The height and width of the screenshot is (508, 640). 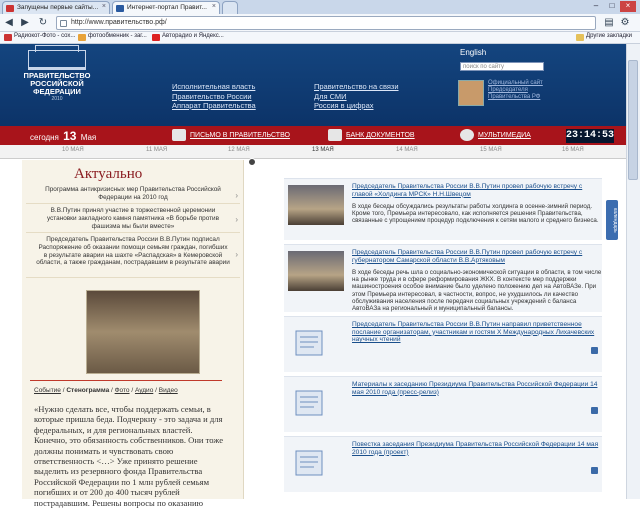 What do you see at coordinates (70, 136) in the screenshot?
I see `today-day: 13` at bounding box center [70, 136].